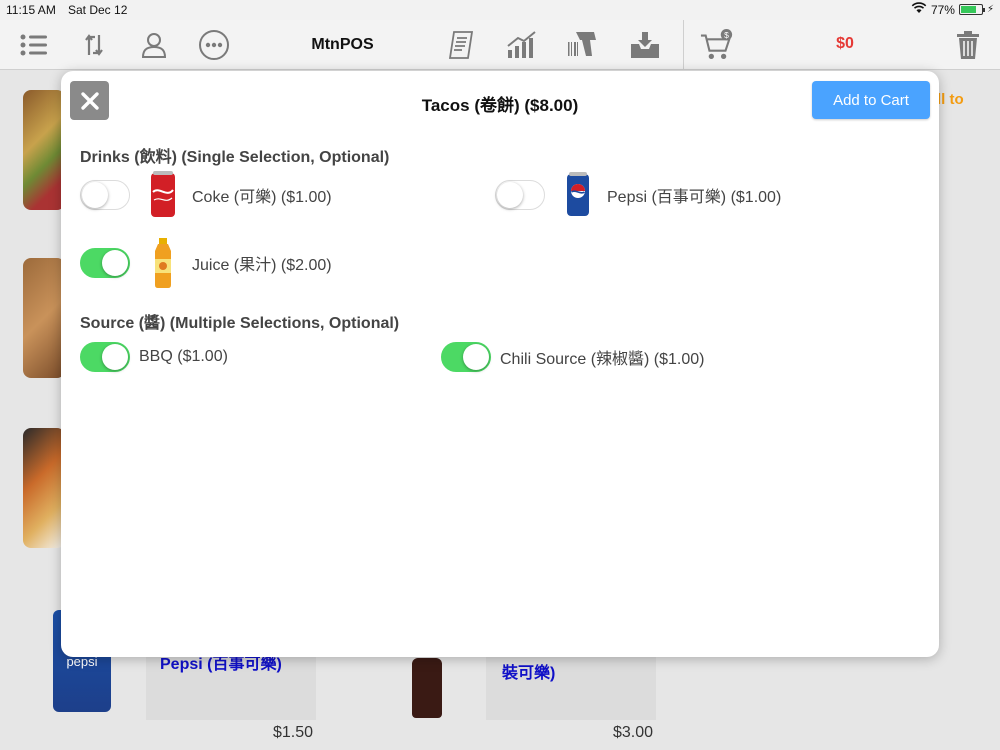 The image size is (1000, 750). Describe the element at coordinates (633, 732) in the screenshot. I see `product-price: $3.00` at that location.